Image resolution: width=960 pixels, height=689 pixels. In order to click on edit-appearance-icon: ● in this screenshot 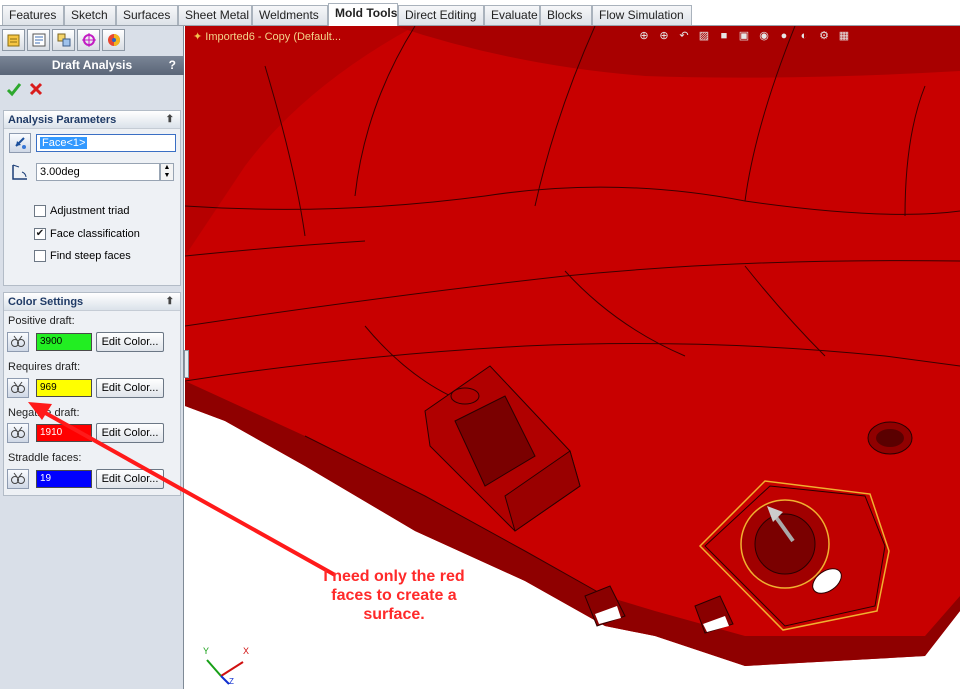, I will do `click(784, 36)`.